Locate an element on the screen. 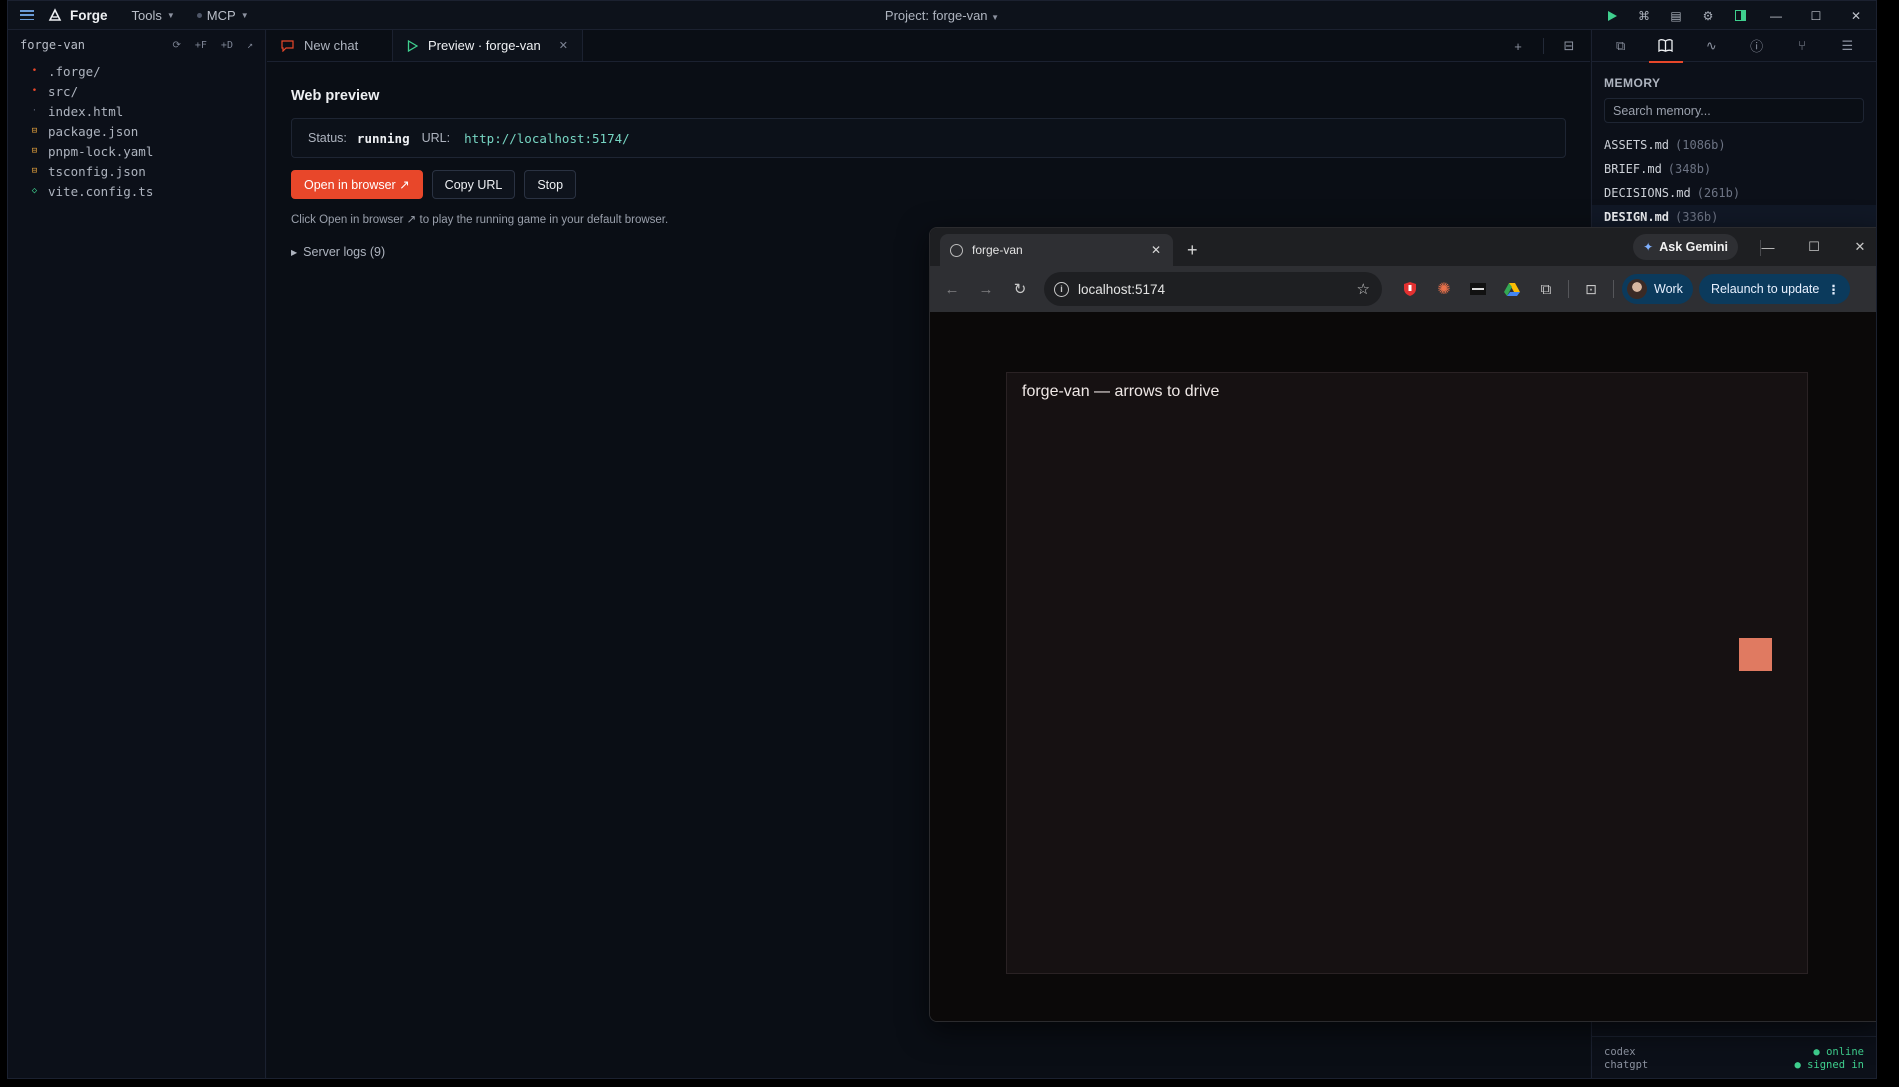  sidebar-header: forge-van ⟳ +F +D ↗ is located at coordinates (136, 45).